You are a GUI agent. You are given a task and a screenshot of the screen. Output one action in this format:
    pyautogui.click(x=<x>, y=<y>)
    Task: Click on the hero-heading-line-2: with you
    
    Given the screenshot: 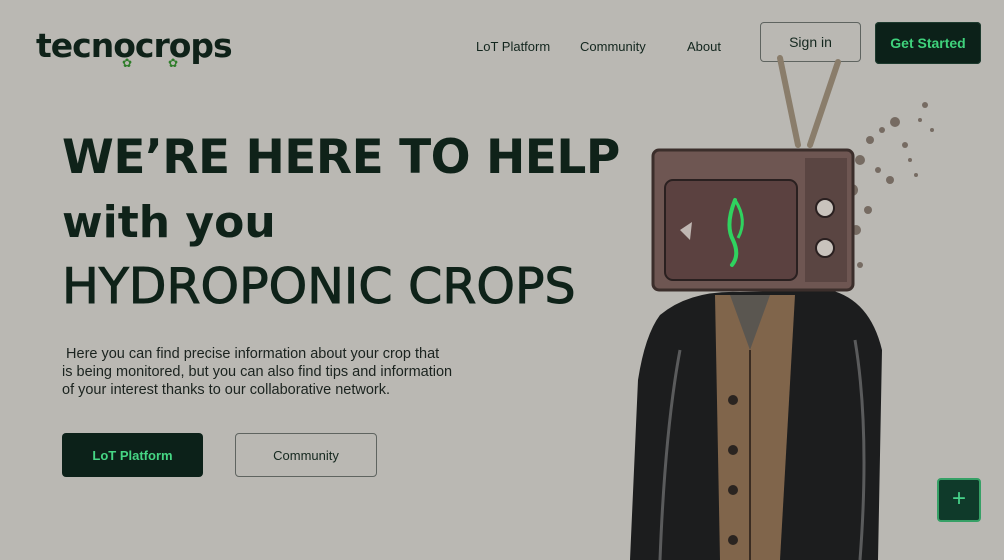 What is the action you would take?
    pyautogui.click(x=169, y=222)
    